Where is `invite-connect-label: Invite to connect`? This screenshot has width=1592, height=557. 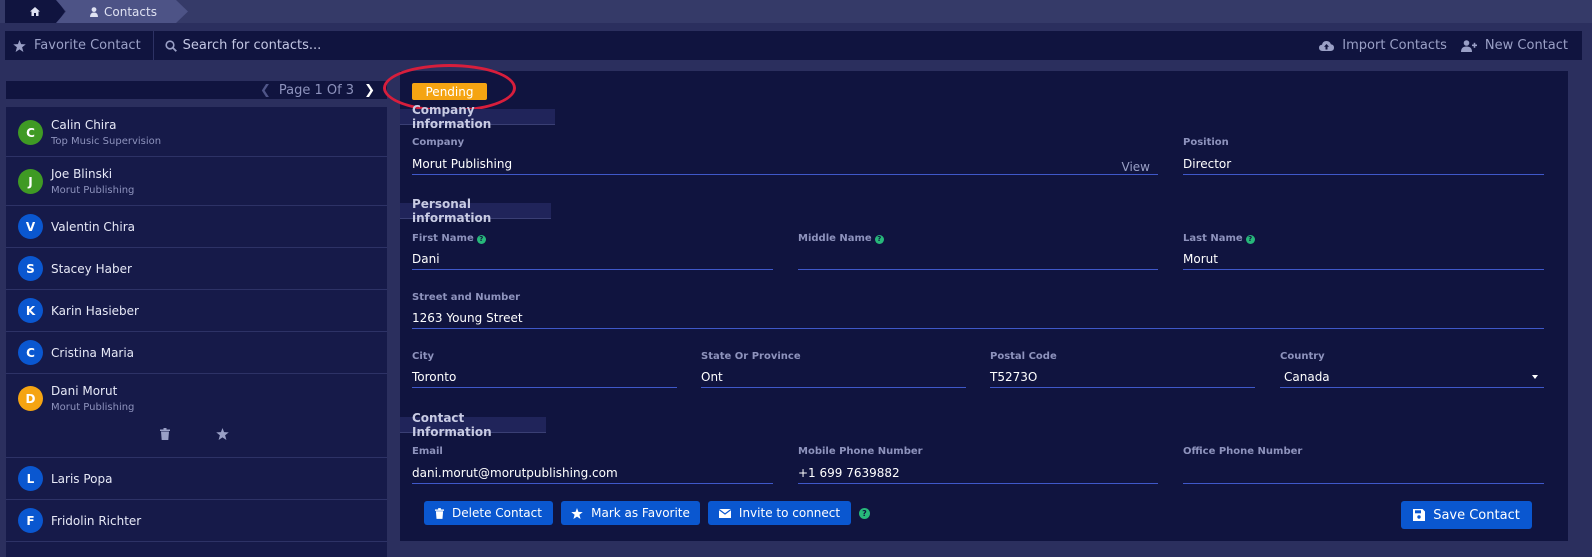
invite-connect-label: Invite to connect is located at coordinates (789, 513).